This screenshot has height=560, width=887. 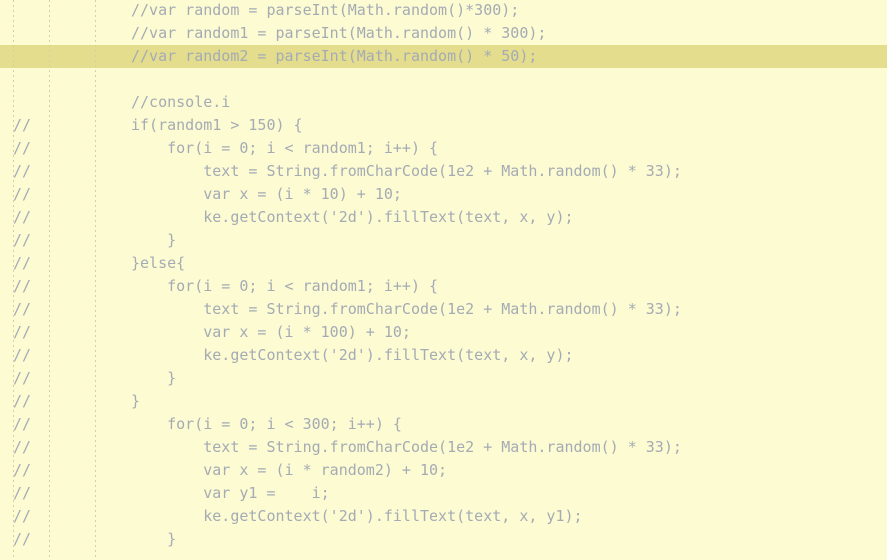 I want to click on code-line-text: var x = (i * random2) + 10;, so click(x=289, y=470).